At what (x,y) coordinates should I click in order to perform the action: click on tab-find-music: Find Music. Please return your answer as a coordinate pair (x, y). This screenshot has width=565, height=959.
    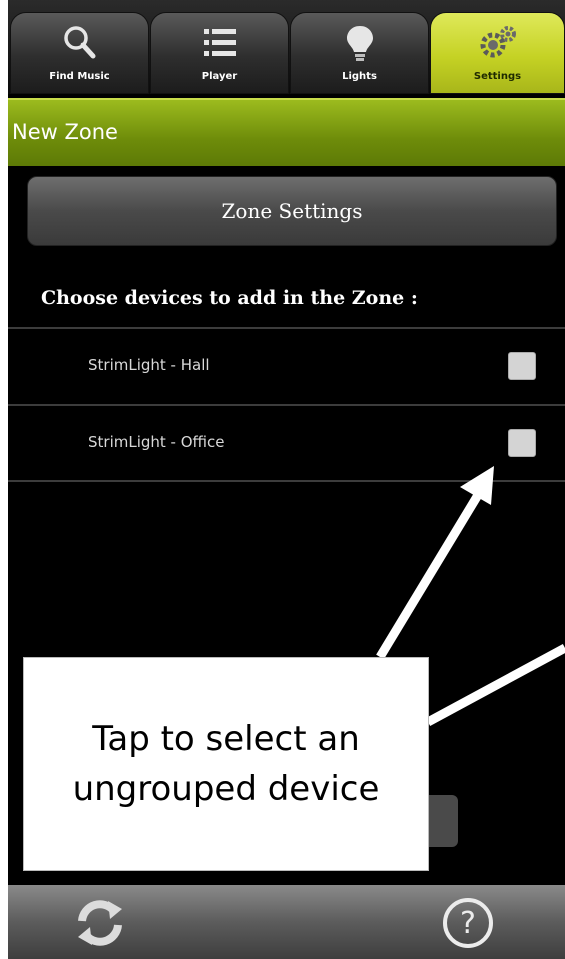
    Looking at the image, I should click on (79, 53).